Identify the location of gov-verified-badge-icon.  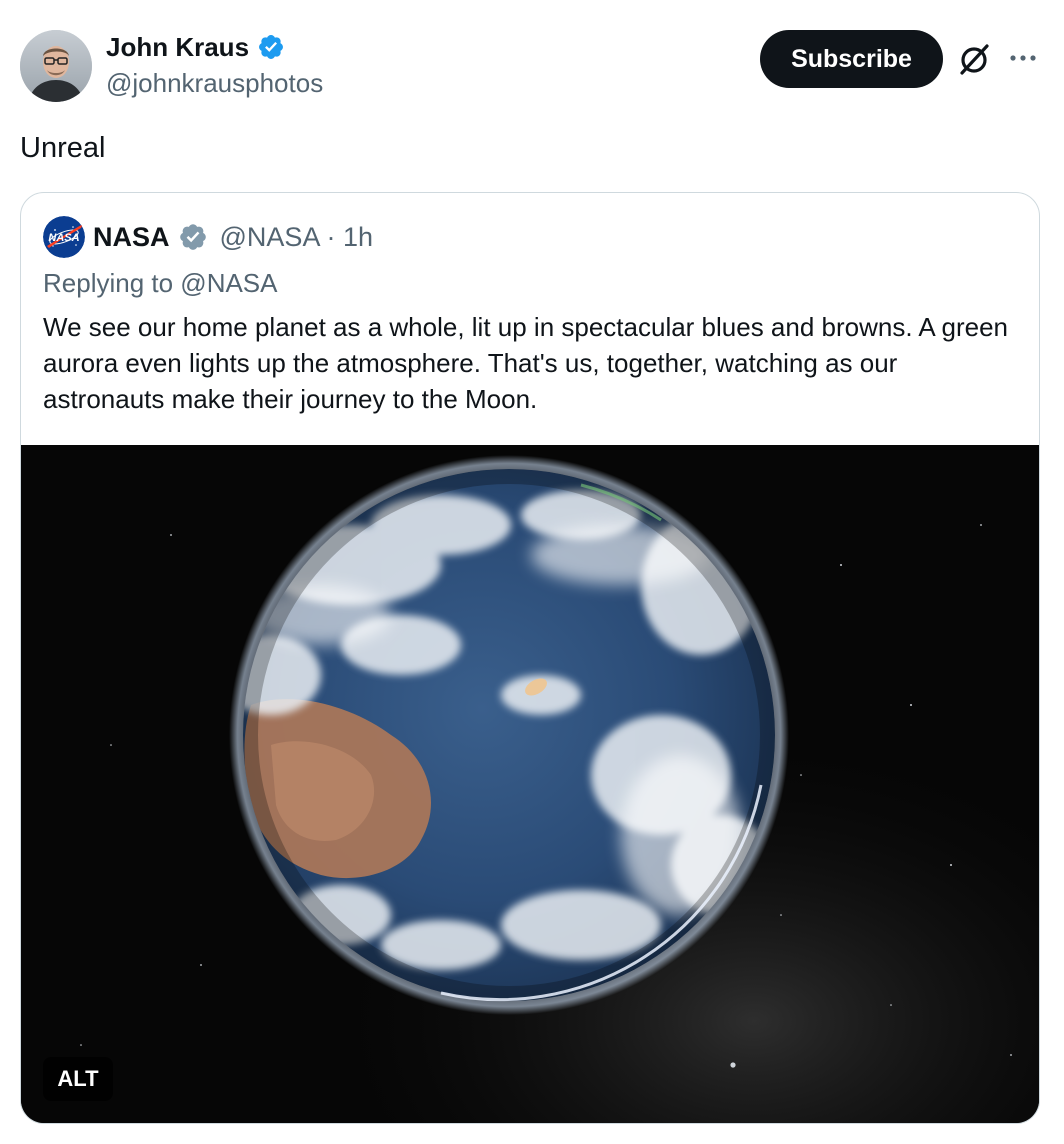
(192, 237).